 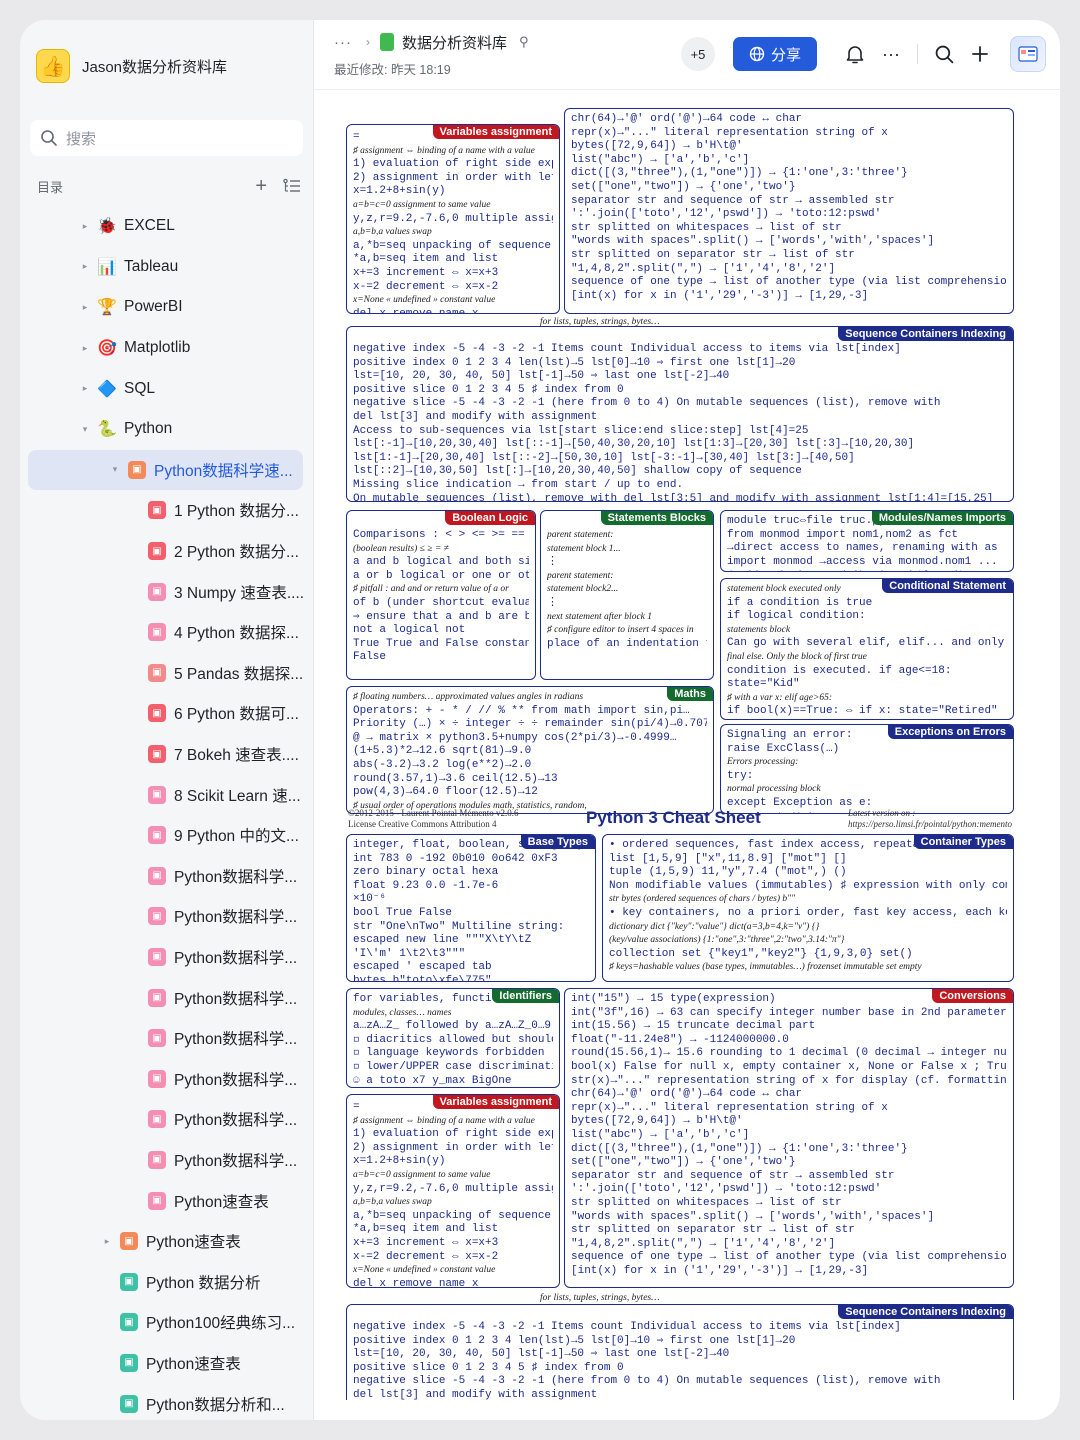 I want to click on variables-tag: Variables assignment, so click(x=495, y=132).